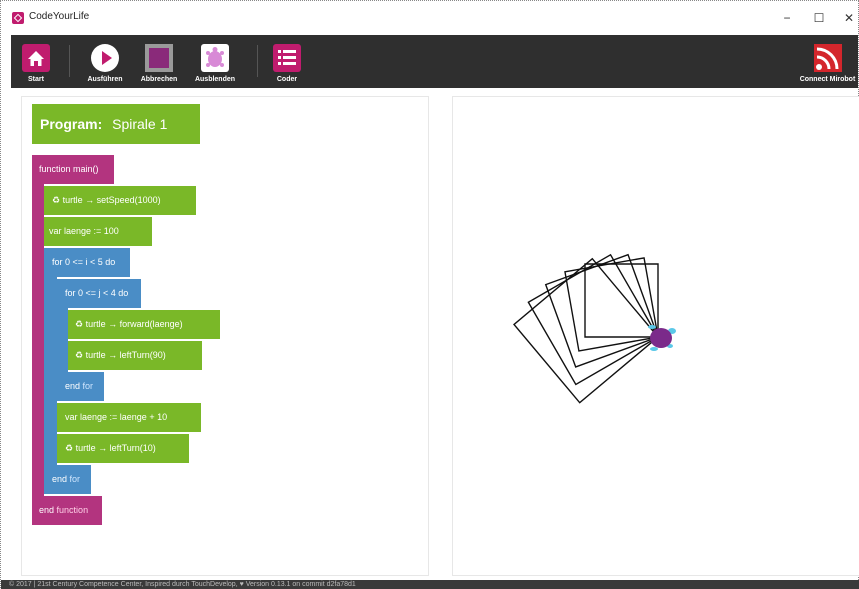 The width and height of the screenshot is (859, 589). Describe the element at coordinates (287, 79) in the screenshot. I see `coder-label: Coder` at that location.